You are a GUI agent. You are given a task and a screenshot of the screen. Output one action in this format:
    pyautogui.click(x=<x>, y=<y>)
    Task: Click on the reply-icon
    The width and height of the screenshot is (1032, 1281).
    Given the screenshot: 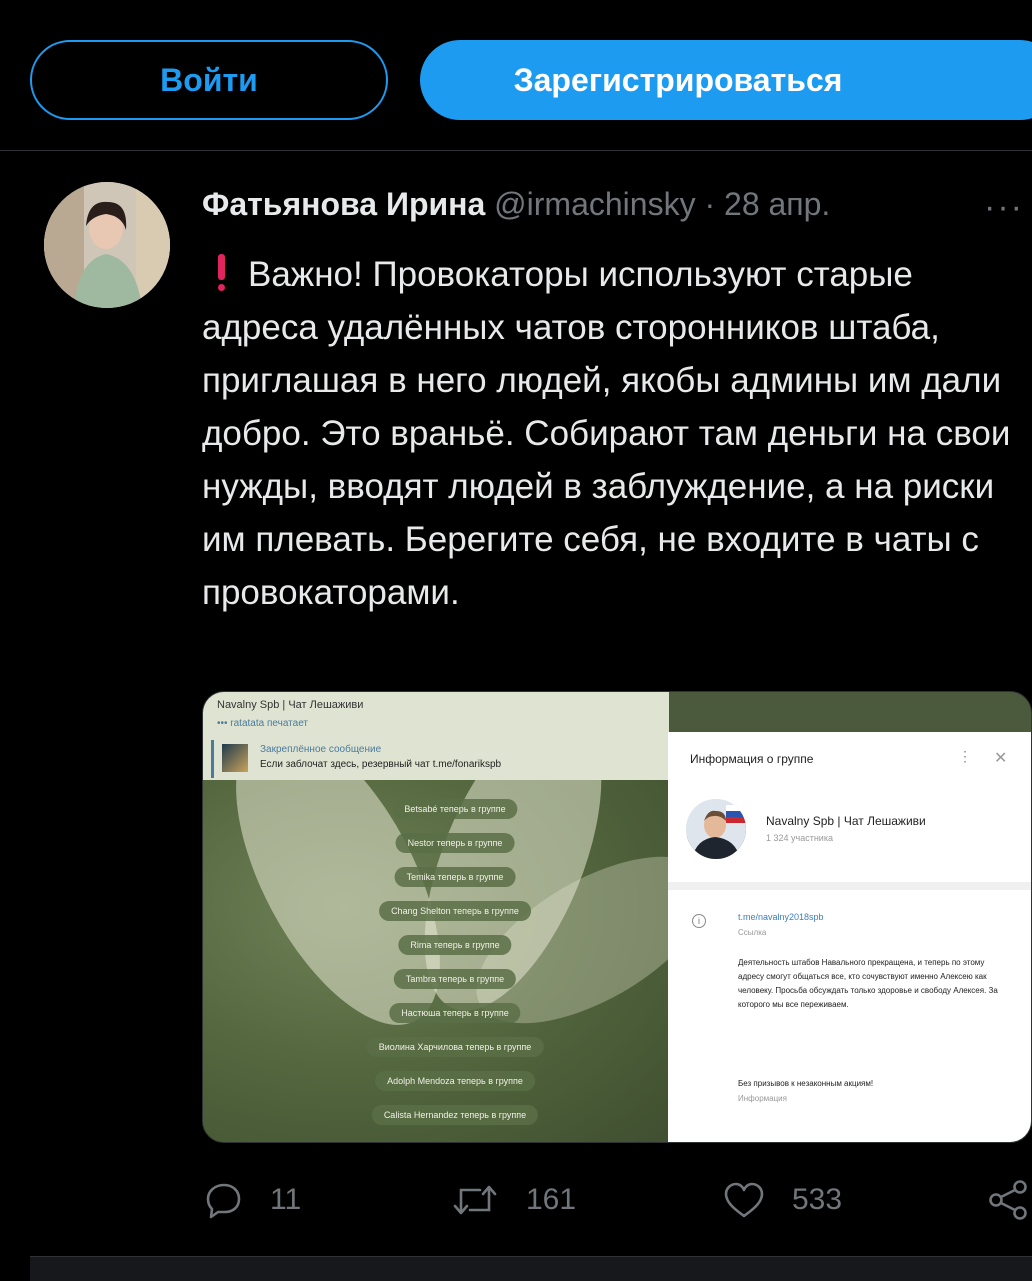 What is the action you would take?
    pyautogui.click(x=223, y=1201)
    